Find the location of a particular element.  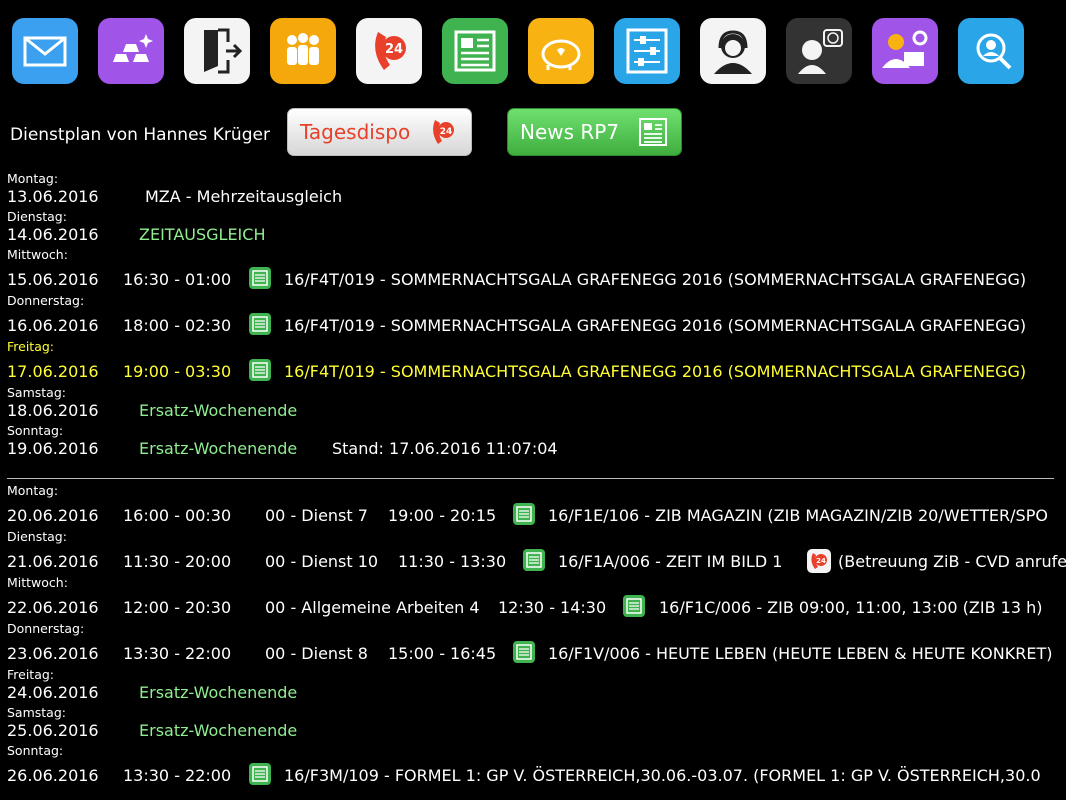

news-rp7-label: News RP7 is located at coordinates (570, 132).